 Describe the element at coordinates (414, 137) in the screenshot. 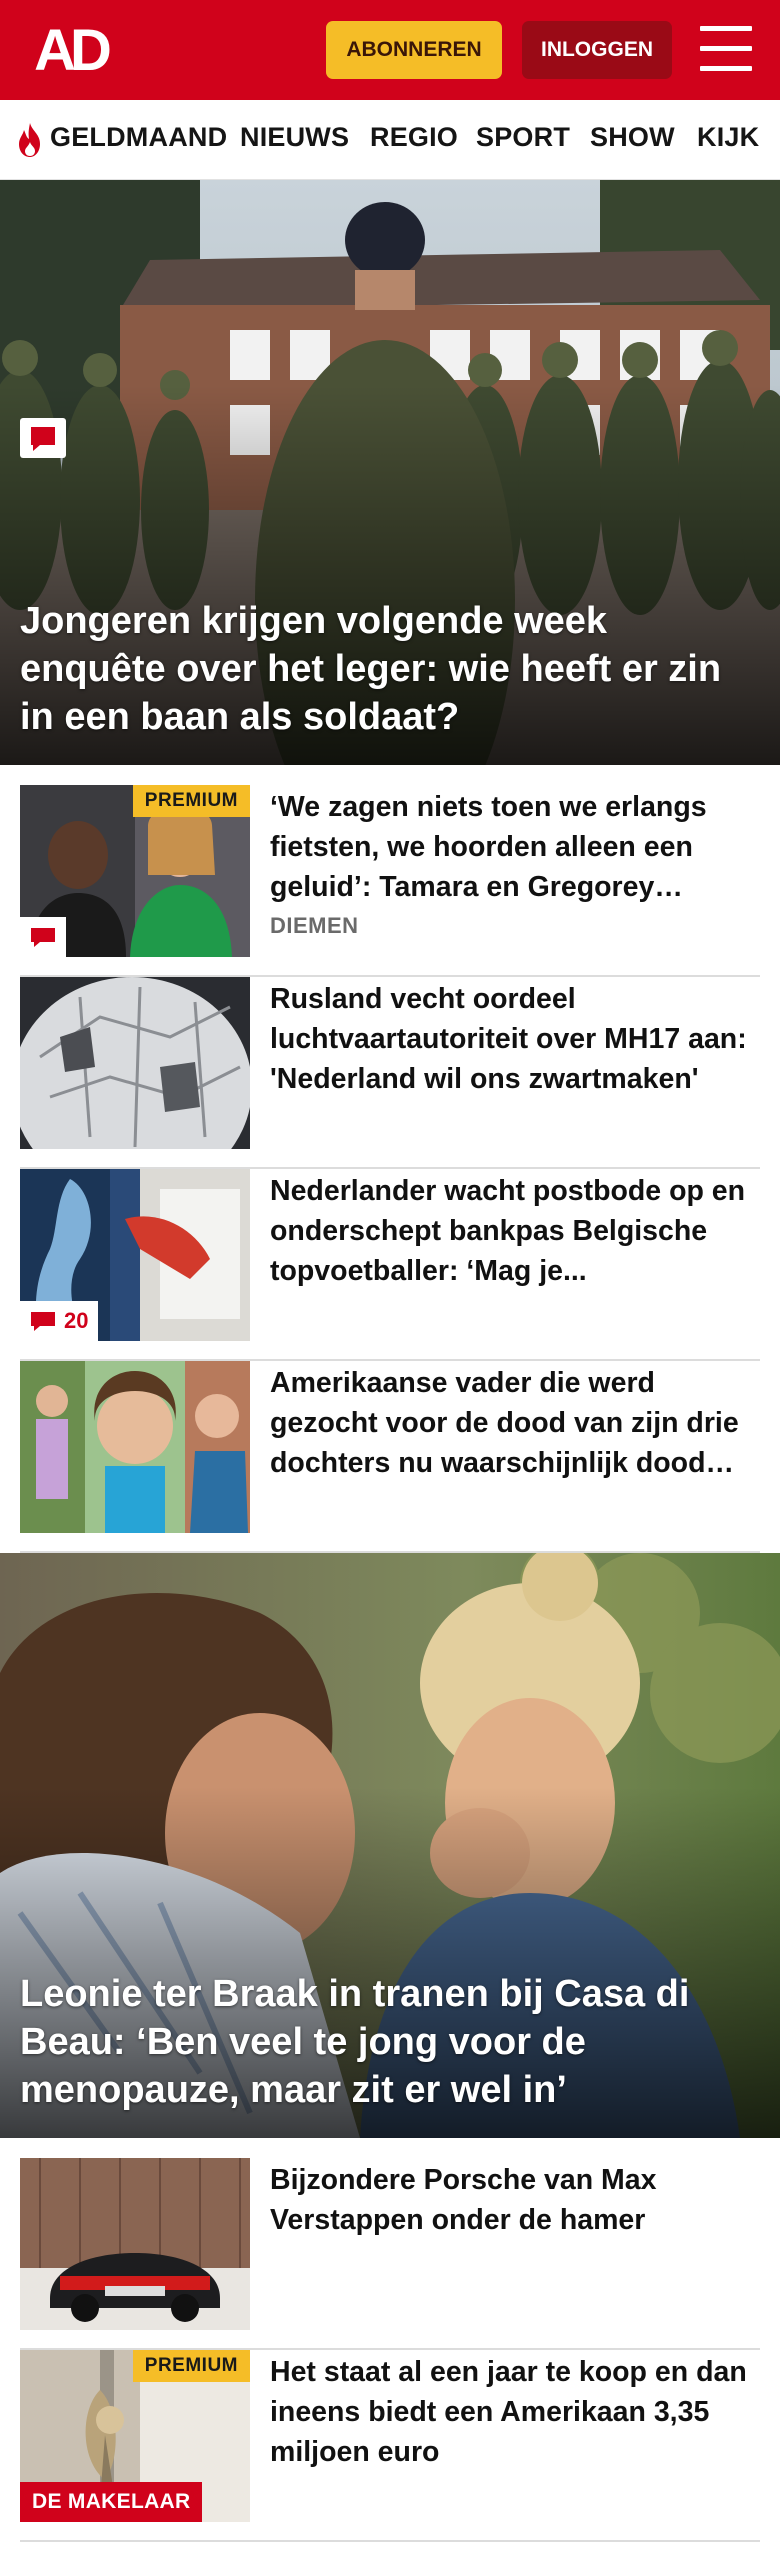

I see `nav-item-regio: REGIO` at that location.